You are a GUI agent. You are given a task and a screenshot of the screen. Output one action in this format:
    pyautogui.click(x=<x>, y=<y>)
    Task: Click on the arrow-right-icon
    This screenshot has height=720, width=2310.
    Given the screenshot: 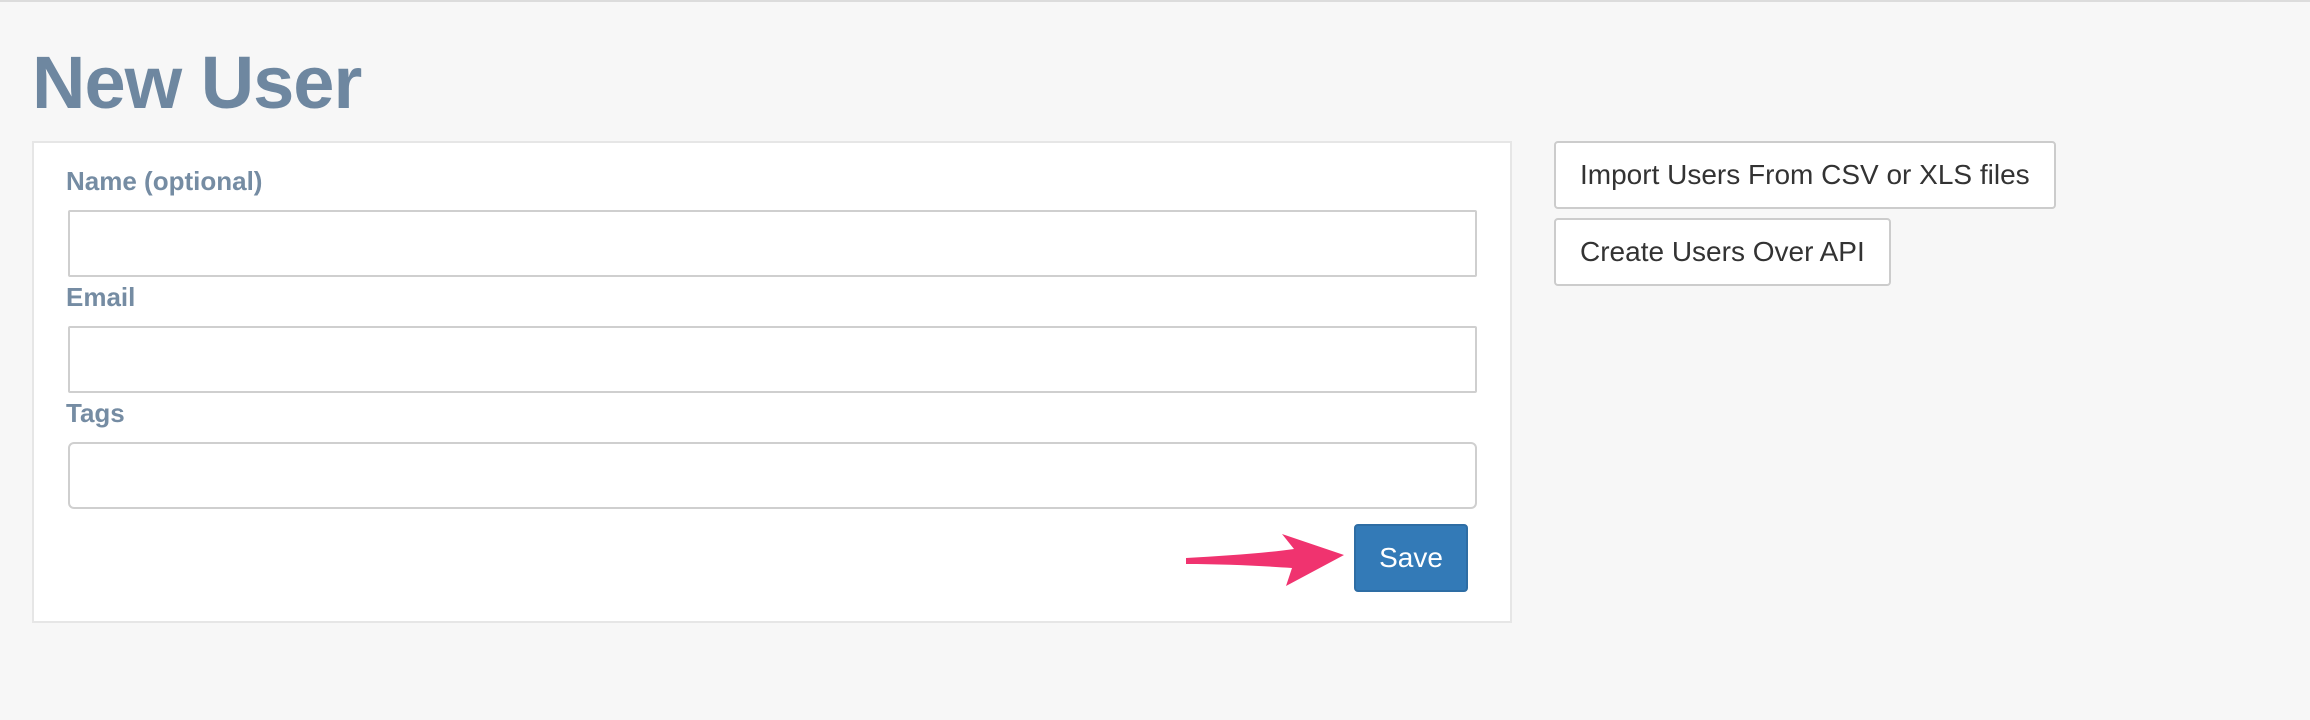 What is the action you would take?
    pyautogui.click(x=1265, y=560)
    